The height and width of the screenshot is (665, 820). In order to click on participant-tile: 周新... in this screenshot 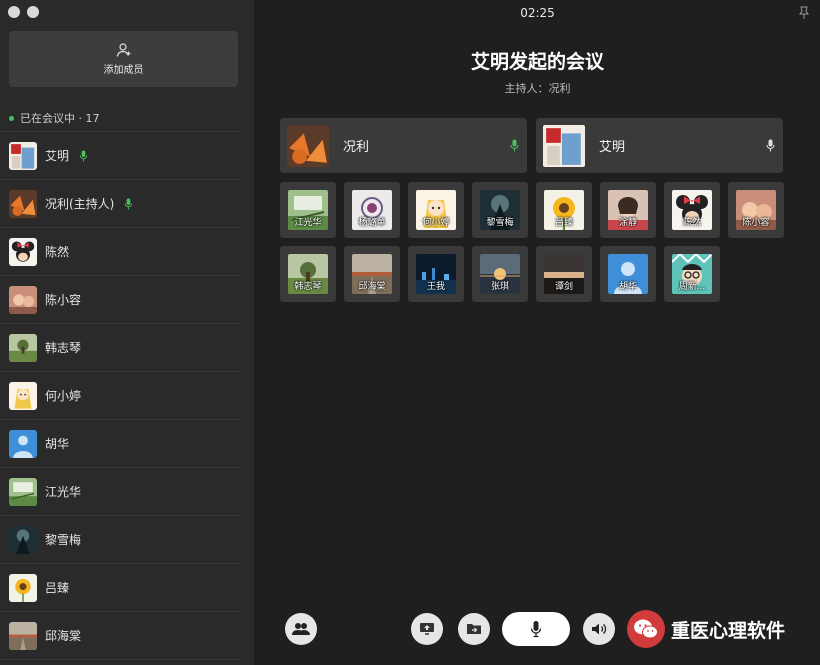, I will do `click(692, 274)`.